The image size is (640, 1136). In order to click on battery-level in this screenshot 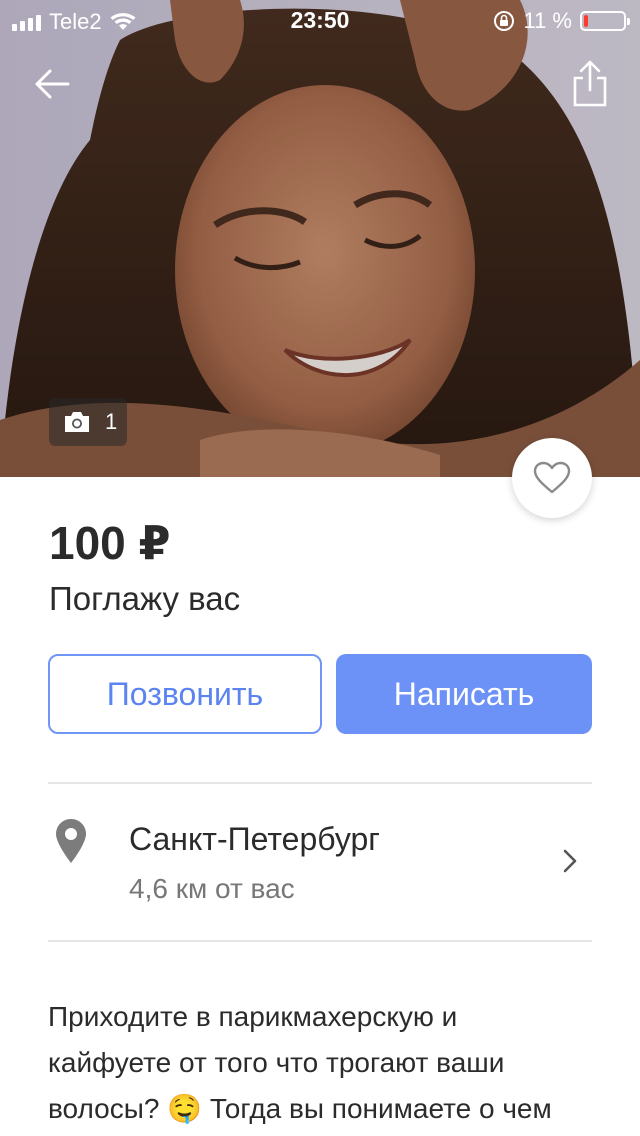, I will do `click(586, 21)`.